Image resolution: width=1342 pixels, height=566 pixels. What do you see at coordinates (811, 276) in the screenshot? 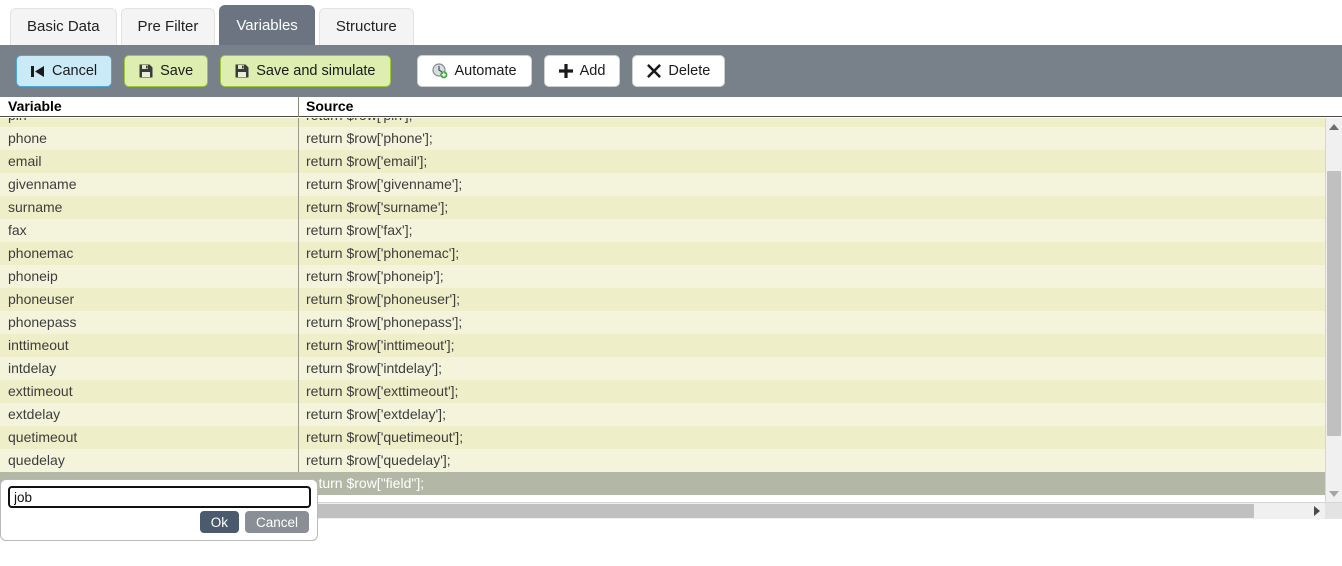
I see `cell-source: return $row['phoneip'];` at bounding box center [811, 276].